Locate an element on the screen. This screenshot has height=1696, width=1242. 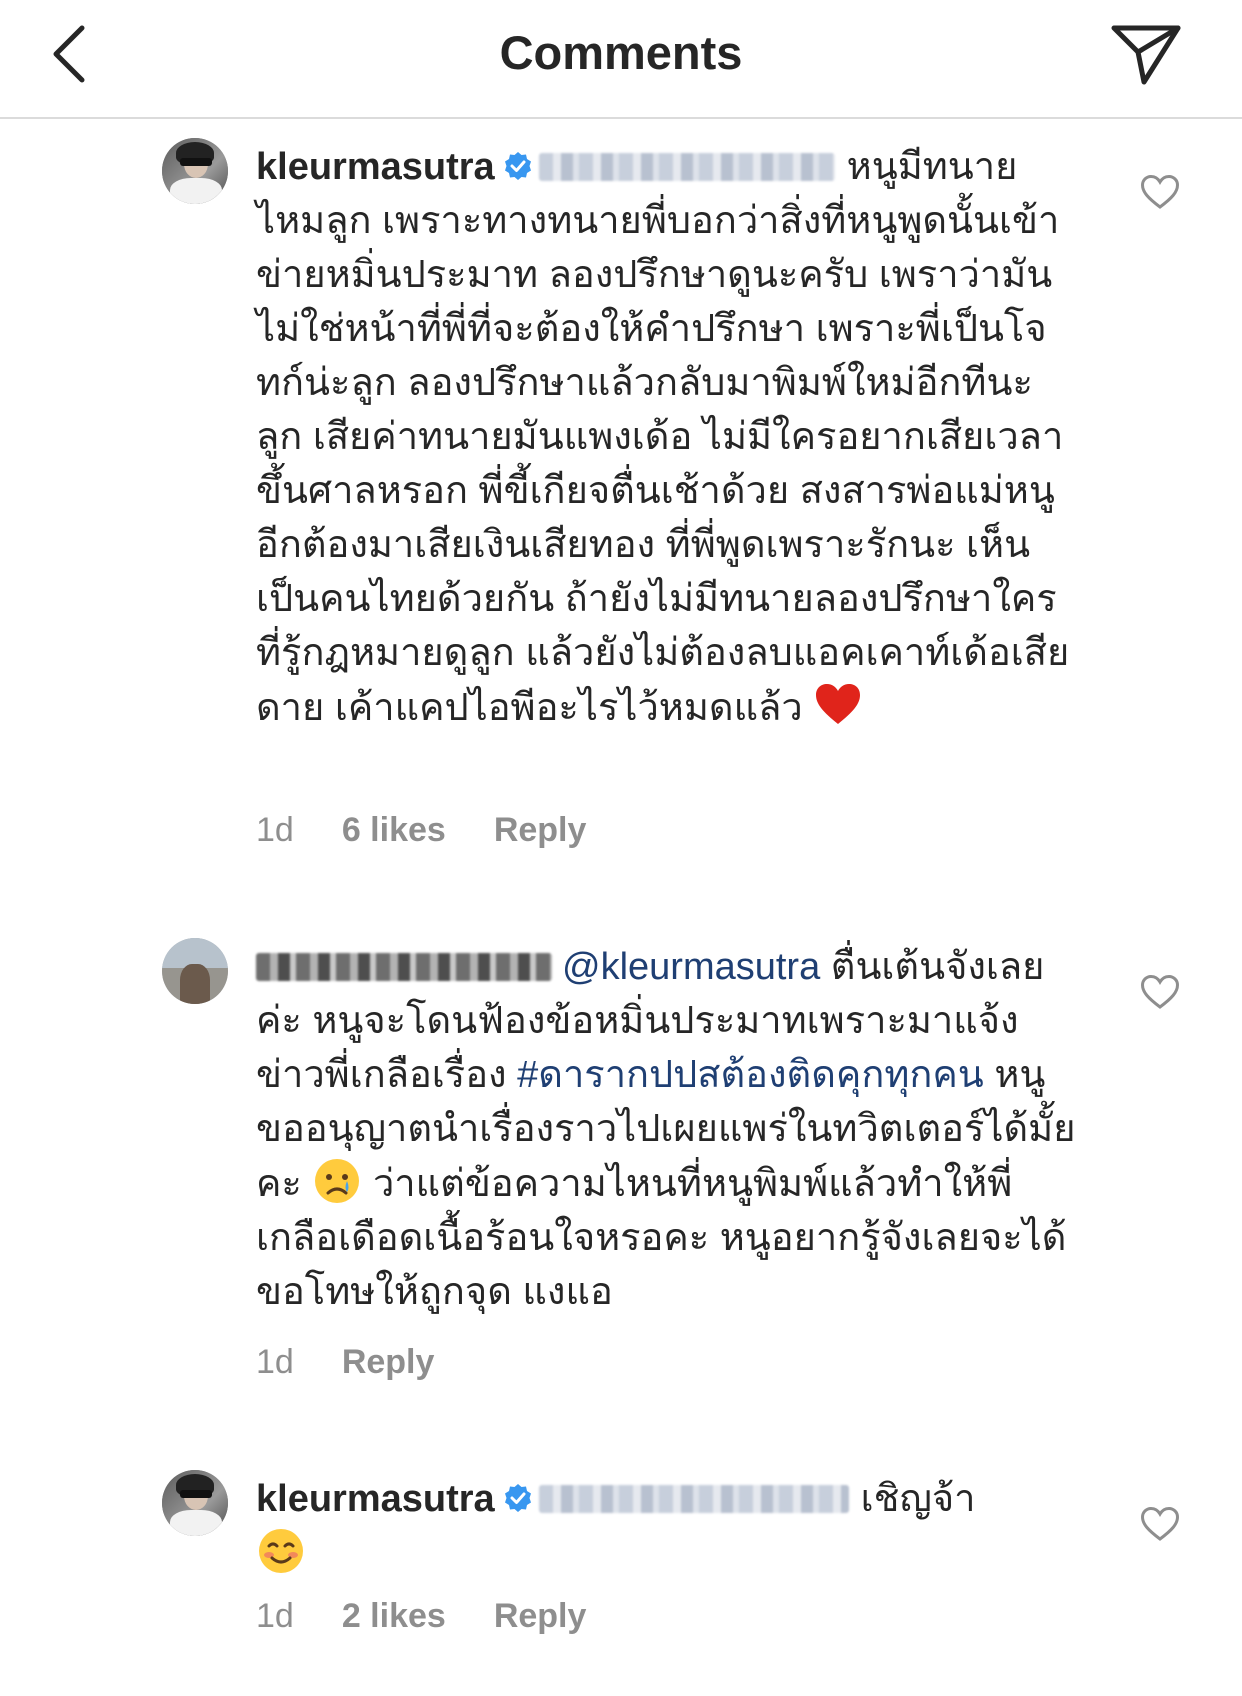
comment-hashtag: #ดารากปปสต้องติดคุกทุกคน is located at coordinates (750, 1075).